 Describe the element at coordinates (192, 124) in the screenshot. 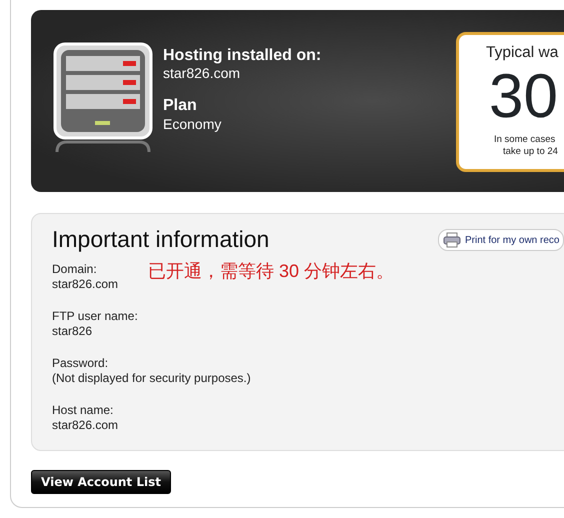

I see `plan-name: Economy` at that location.